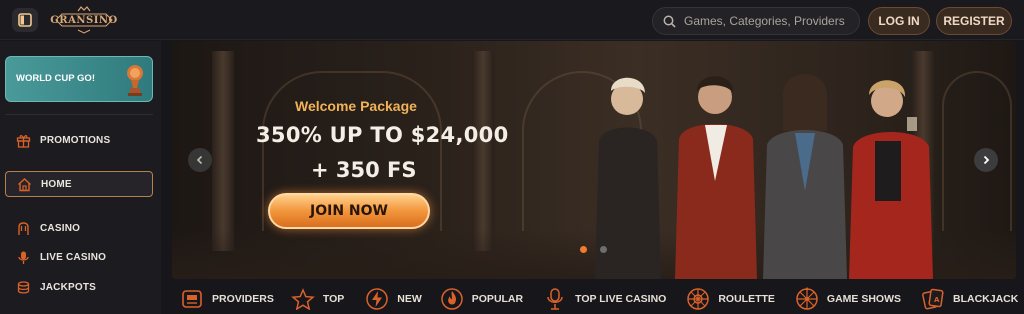 The image size is (1024, 314). I want to click on sidebar-divider, so click(79, 114).